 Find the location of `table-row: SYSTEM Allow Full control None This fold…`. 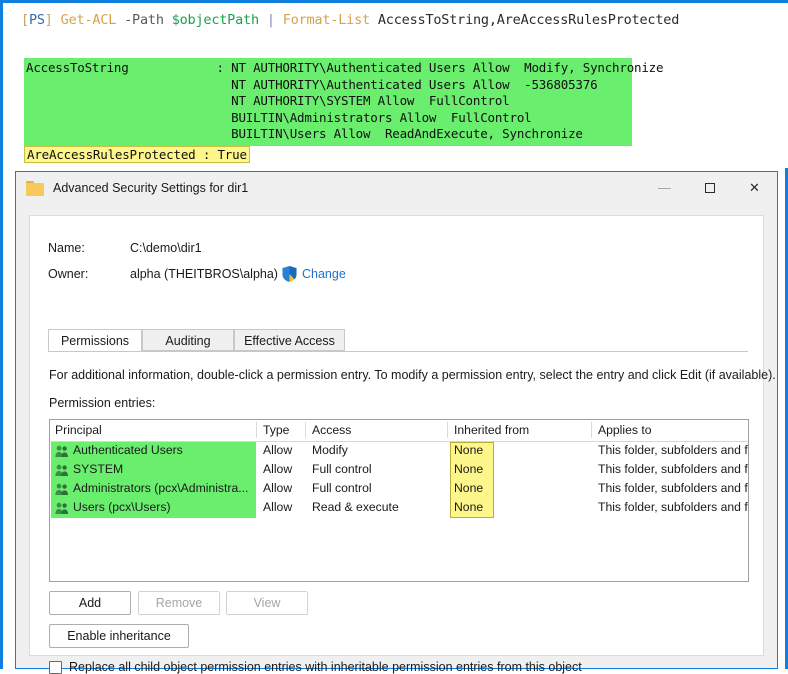

table-row: SYSTEM Allow Full control None This fold… is located at coordinates (399, 470).